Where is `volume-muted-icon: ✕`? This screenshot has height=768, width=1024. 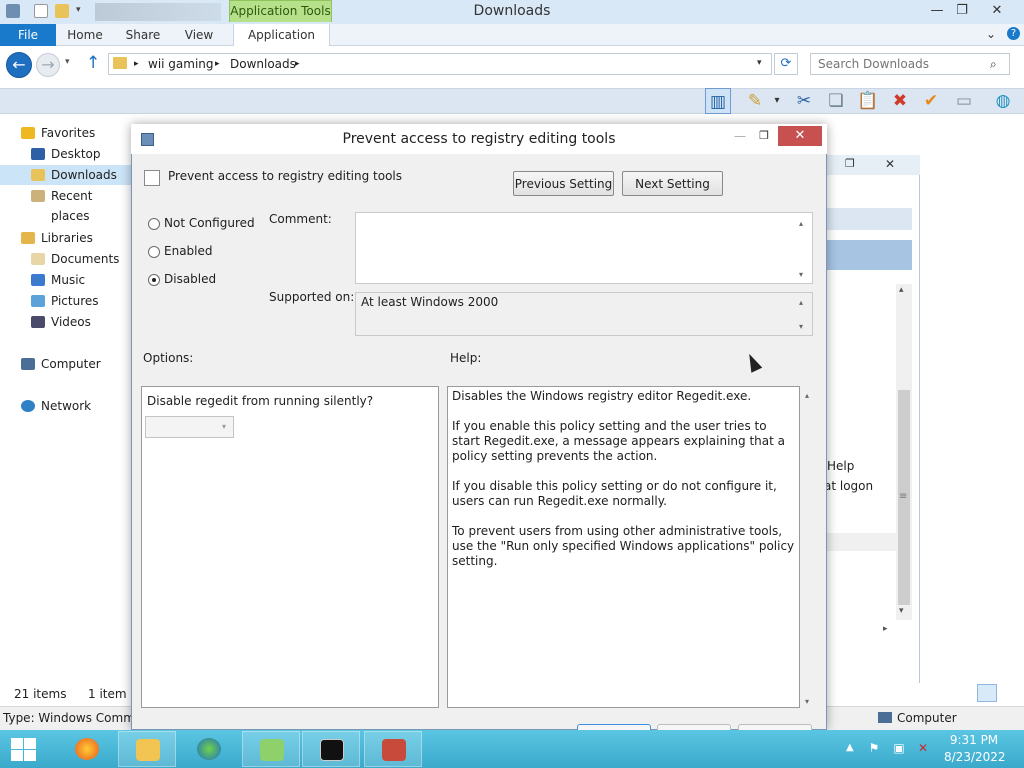 volume-muted-icon: ✕ is located at coordinates (923, 748).